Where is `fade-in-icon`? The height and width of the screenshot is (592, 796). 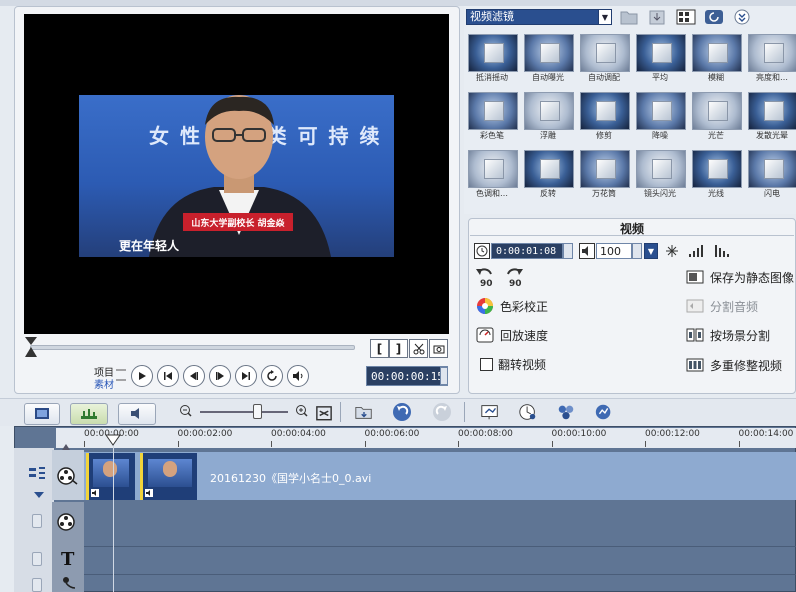
fade-in-icon is located at coordinates (696, 251).